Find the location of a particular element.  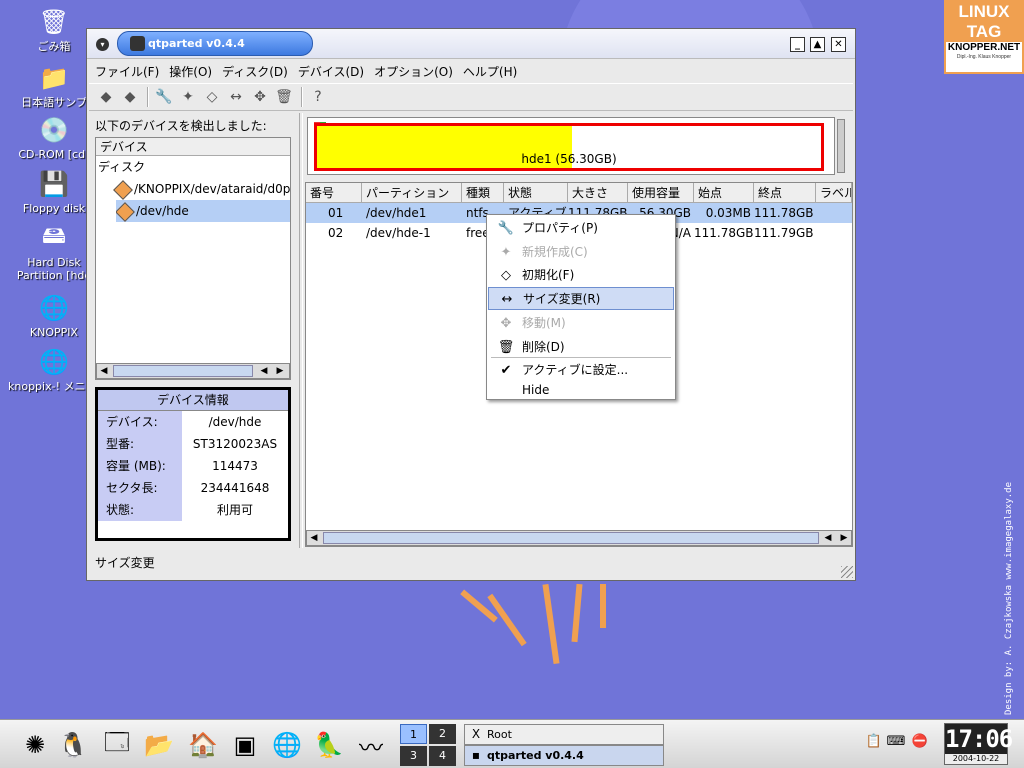

pager-desktop-1: 1 is located at coordinates (413, 734).